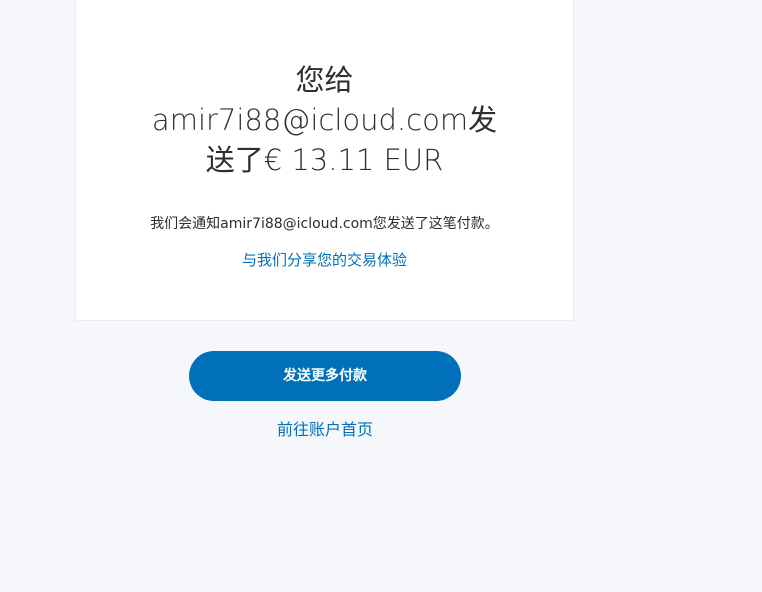 Image resolution: width=762 pixels, height=592 pixels. What do you see at coordinates (324, 260) in the screenshot?
I see `share-experience-link: 与我们分享您的交易体验` at bounding box center [324, 260].